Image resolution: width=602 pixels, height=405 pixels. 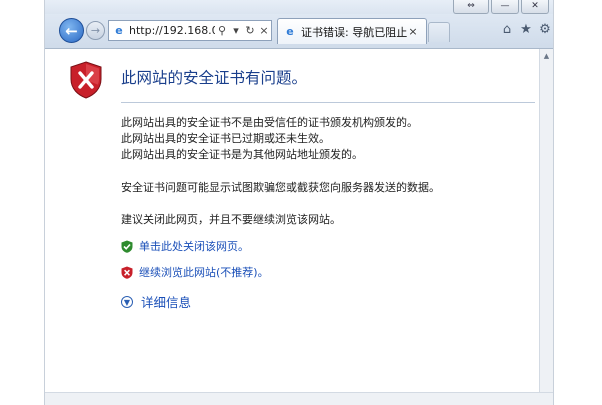 What do you see at coordinates (290, 31) in the screenshot?
I see `ie-tab-favicon-icon: e` at bounding box center [290, 31].